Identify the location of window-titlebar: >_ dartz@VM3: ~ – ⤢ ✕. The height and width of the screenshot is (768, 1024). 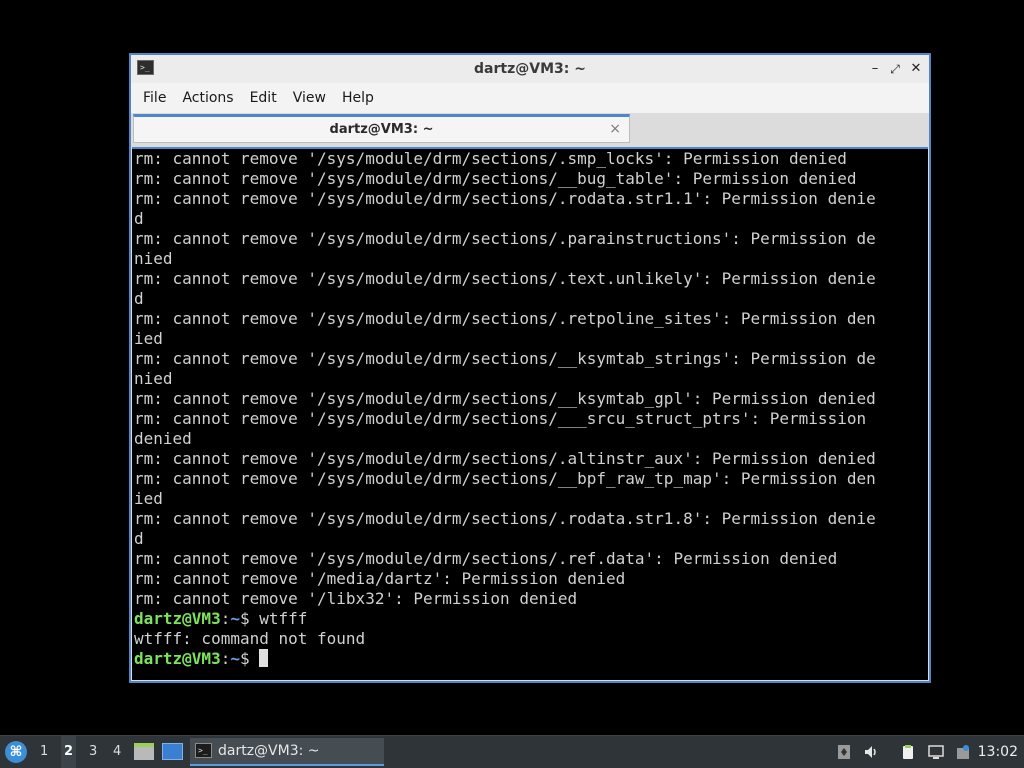
(530, 69).